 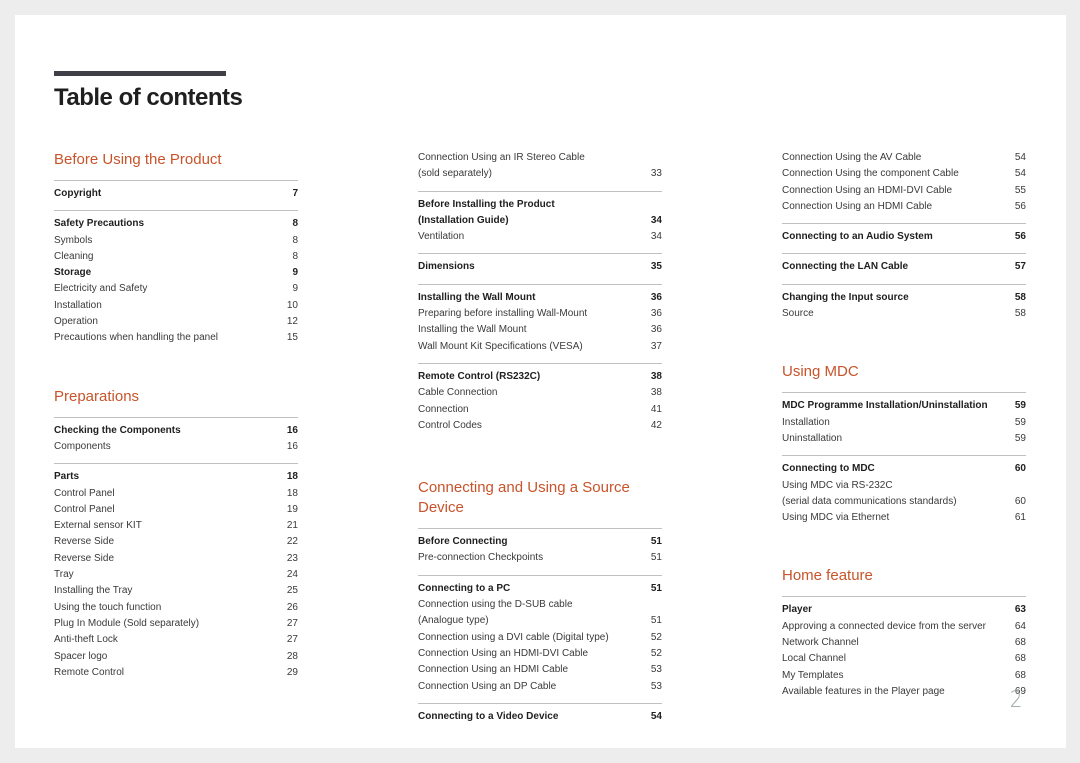 What do you see at coordinates (481, 558) in the screenshot?
I see `entry-label: Pre-connection Checkpoints` at bounding box center [481, 558].